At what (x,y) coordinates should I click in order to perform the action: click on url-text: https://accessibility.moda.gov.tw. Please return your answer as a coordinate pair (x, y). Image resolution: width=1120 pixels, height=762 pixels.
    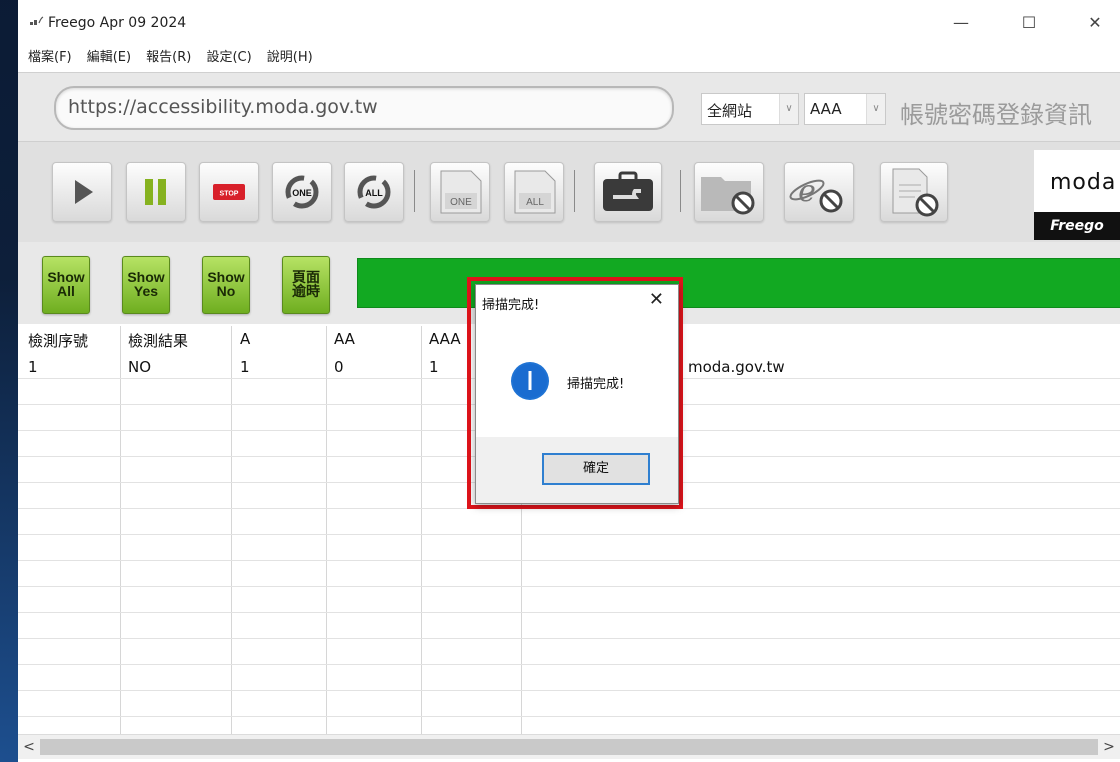
    Looking at the image, I should click on (223, 107).